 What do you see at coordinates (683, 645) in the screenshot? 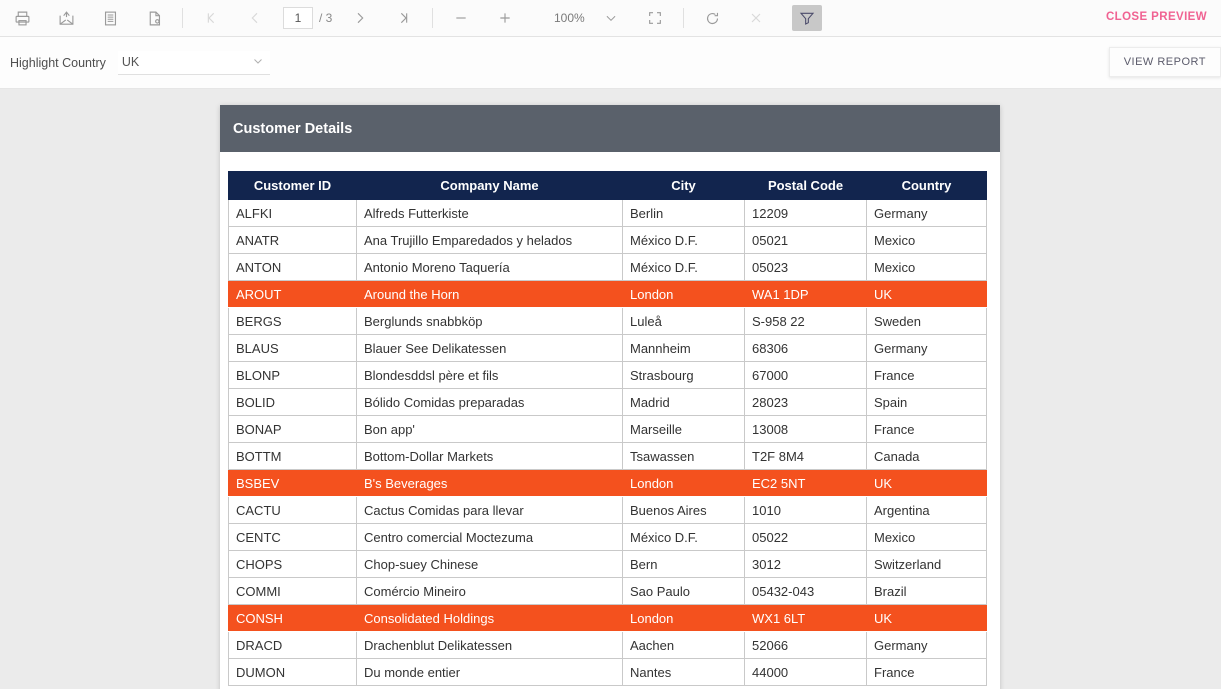
I see `cell-city: Aachen` at bounding box center [683, 645].